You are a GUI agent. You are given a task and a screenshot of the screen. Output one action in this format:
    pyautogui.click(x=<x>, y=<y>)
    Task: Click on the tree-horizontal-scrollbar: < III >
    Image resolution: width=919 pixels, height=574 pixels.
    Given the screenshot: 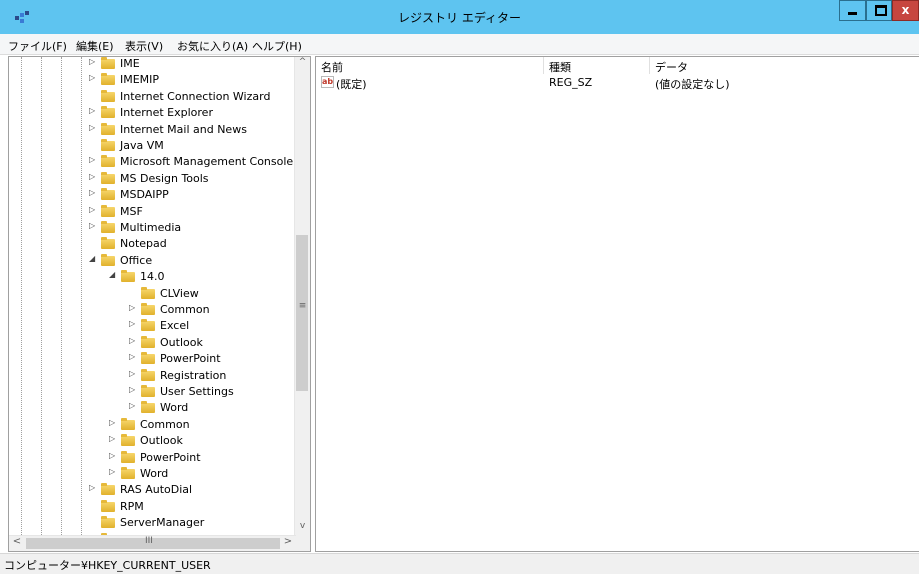 What is the action you would take?
    pyautogui.click(x=152, y=543)
    